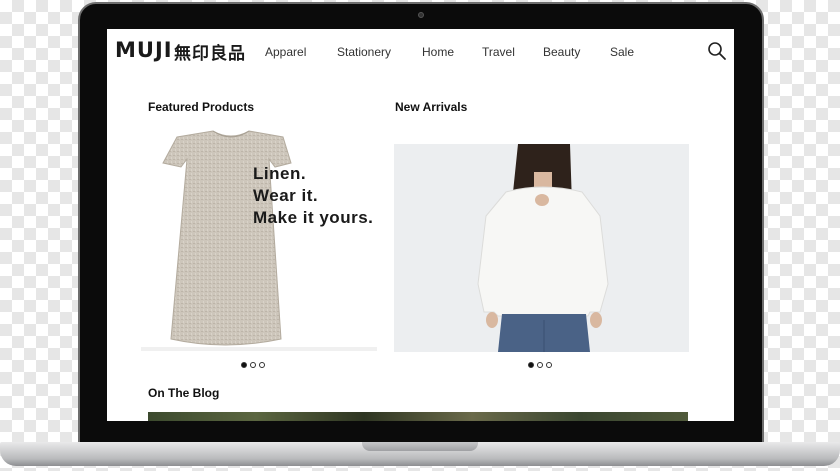 The image size is (840, 471). I want to click on nav-item-apparel: Apparel, so click(285, 52).